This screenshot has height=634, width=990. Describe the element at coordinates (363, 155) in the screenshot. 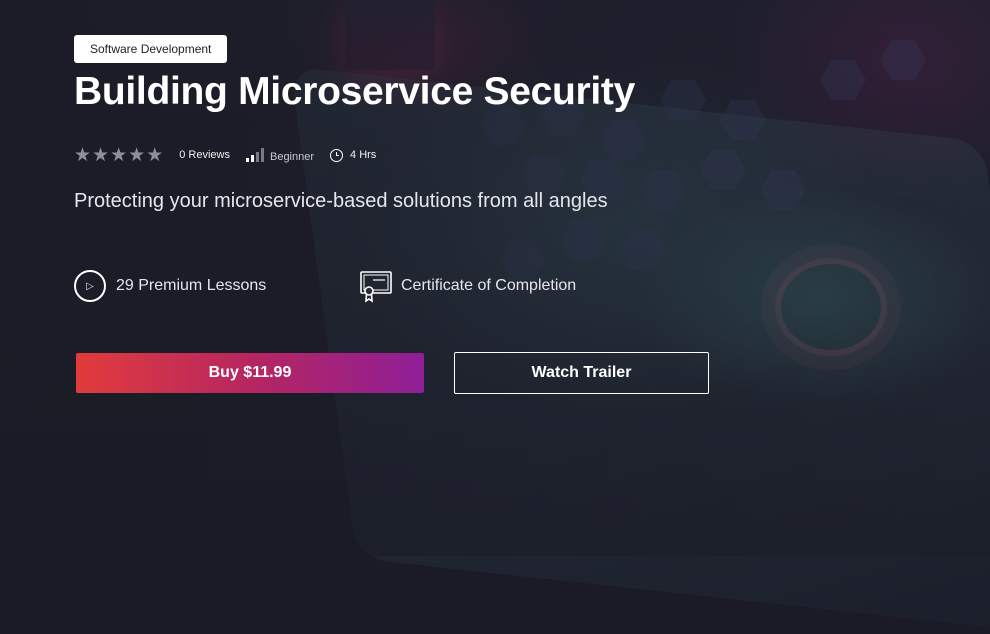

I see `course-duration: 4 Hrs` at that location.